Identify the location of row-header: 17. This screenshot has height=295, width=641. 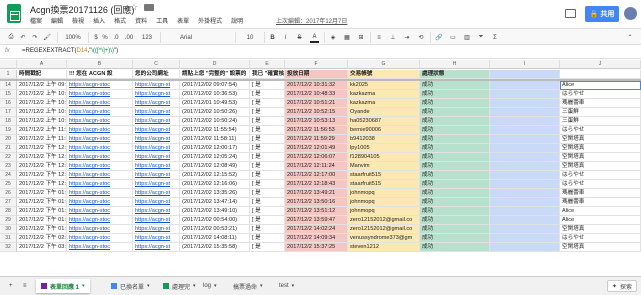
(8, 112).